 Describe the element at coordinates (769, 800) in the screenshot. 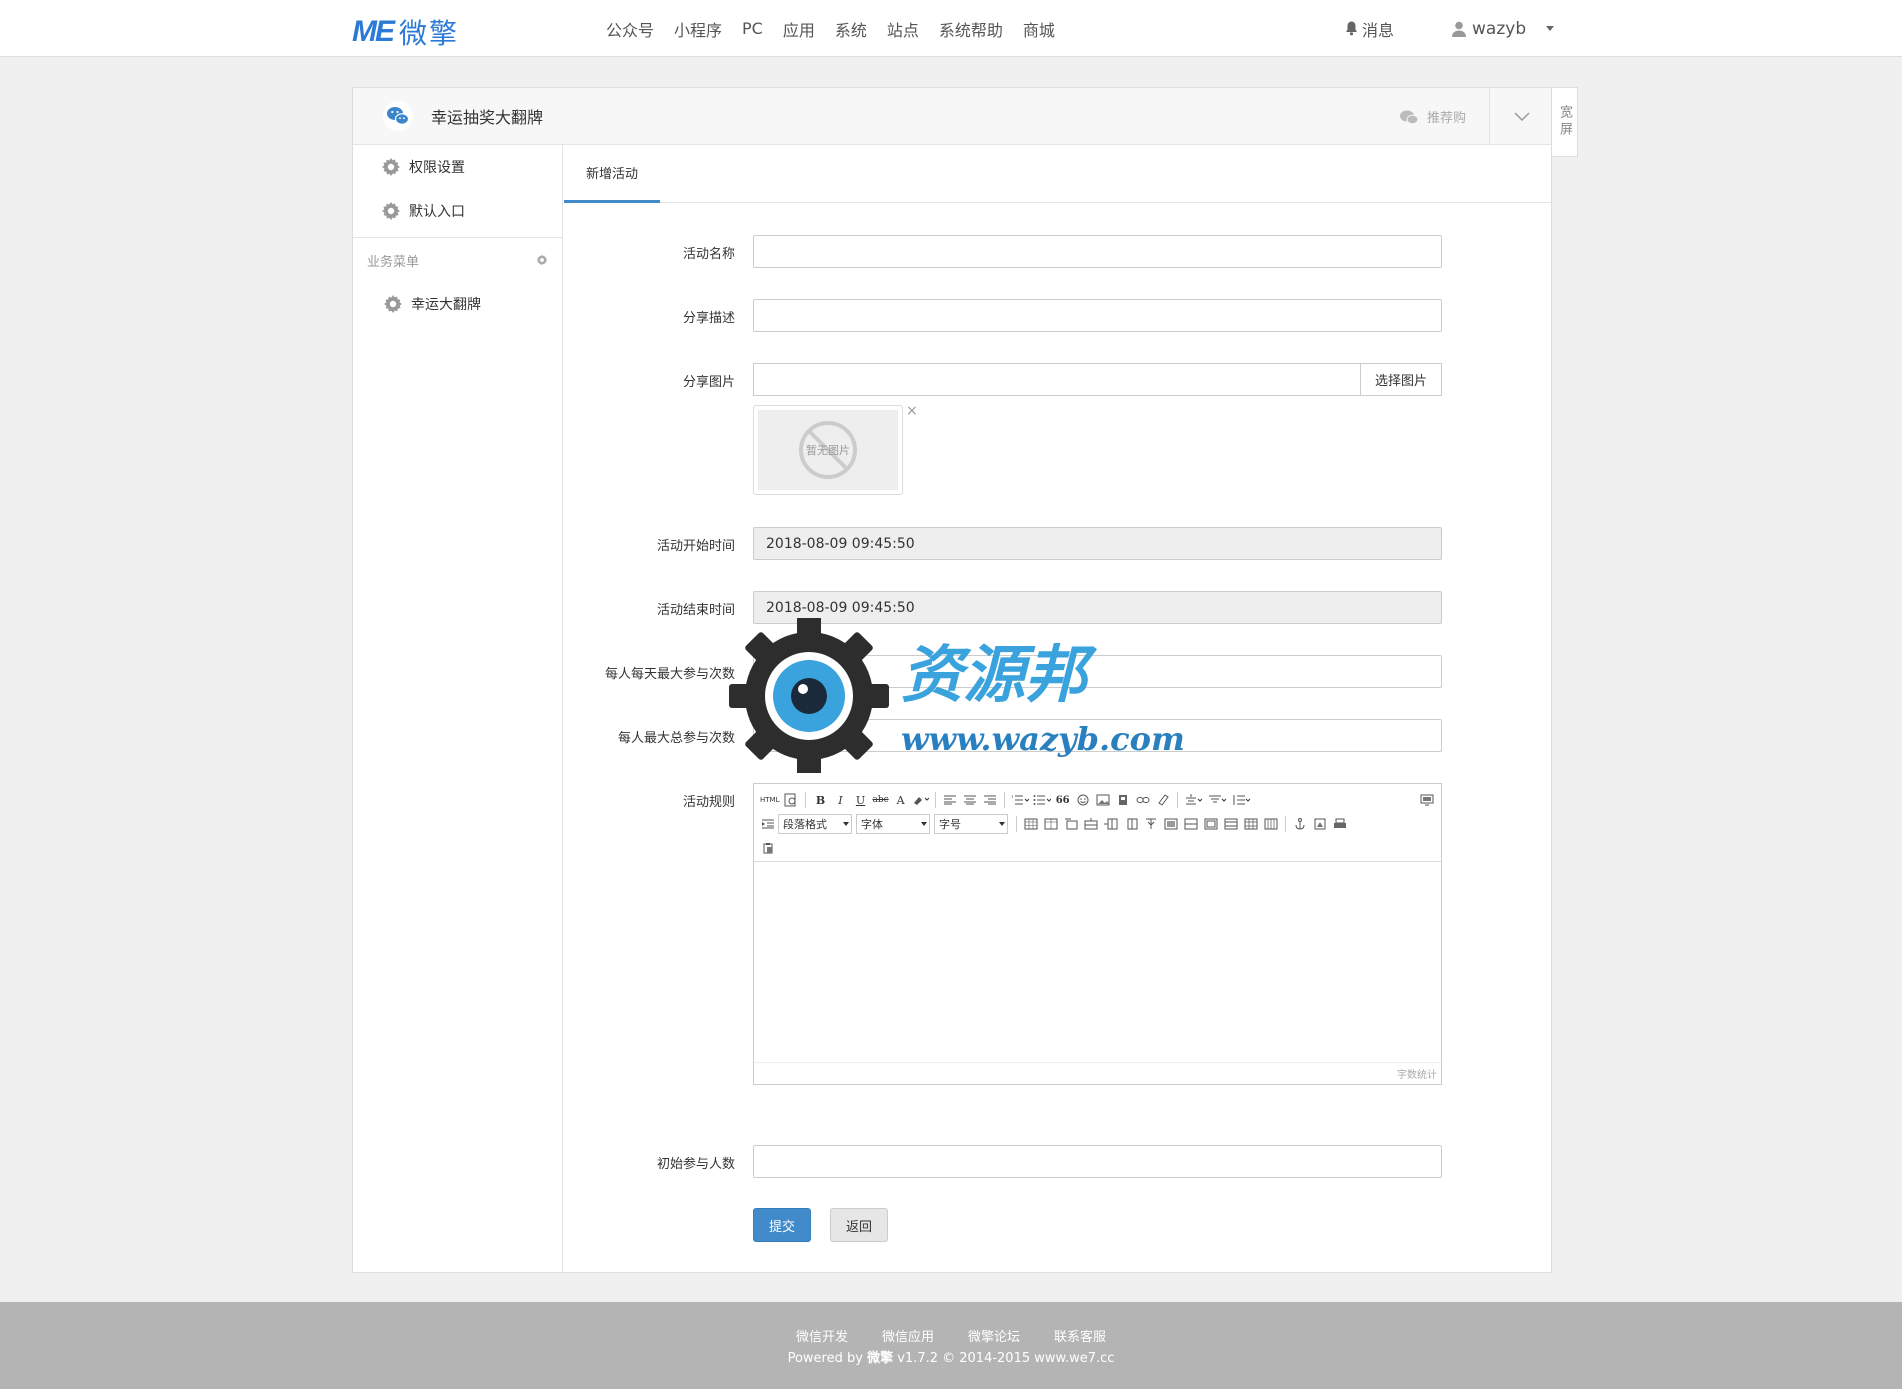

I see `html-source-button: HTML` at that location.